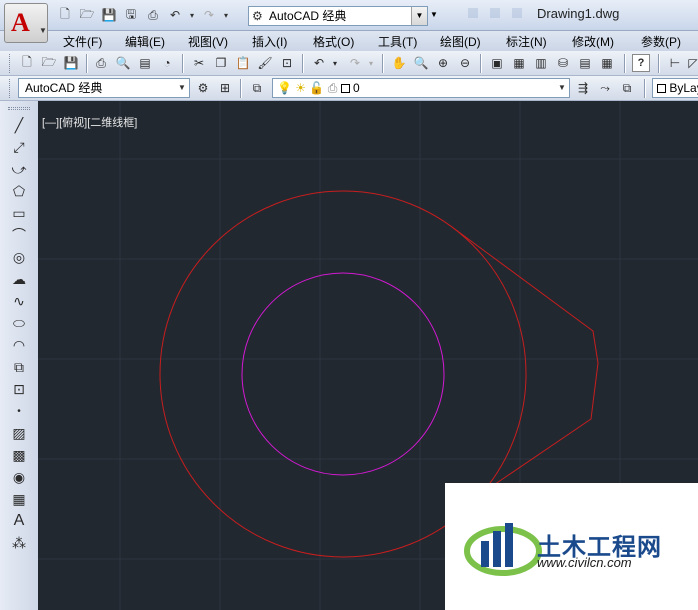 The height and width of the screenshot is (610, 698). I want to click on menu-dimension: 标注(N), so click(526, 41).